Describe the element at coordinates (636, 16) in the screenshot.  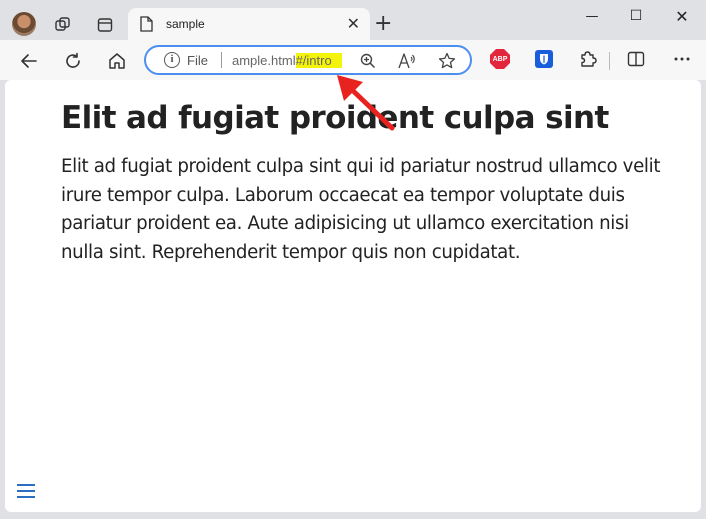
I see `maximize-button: ☐` at that location.